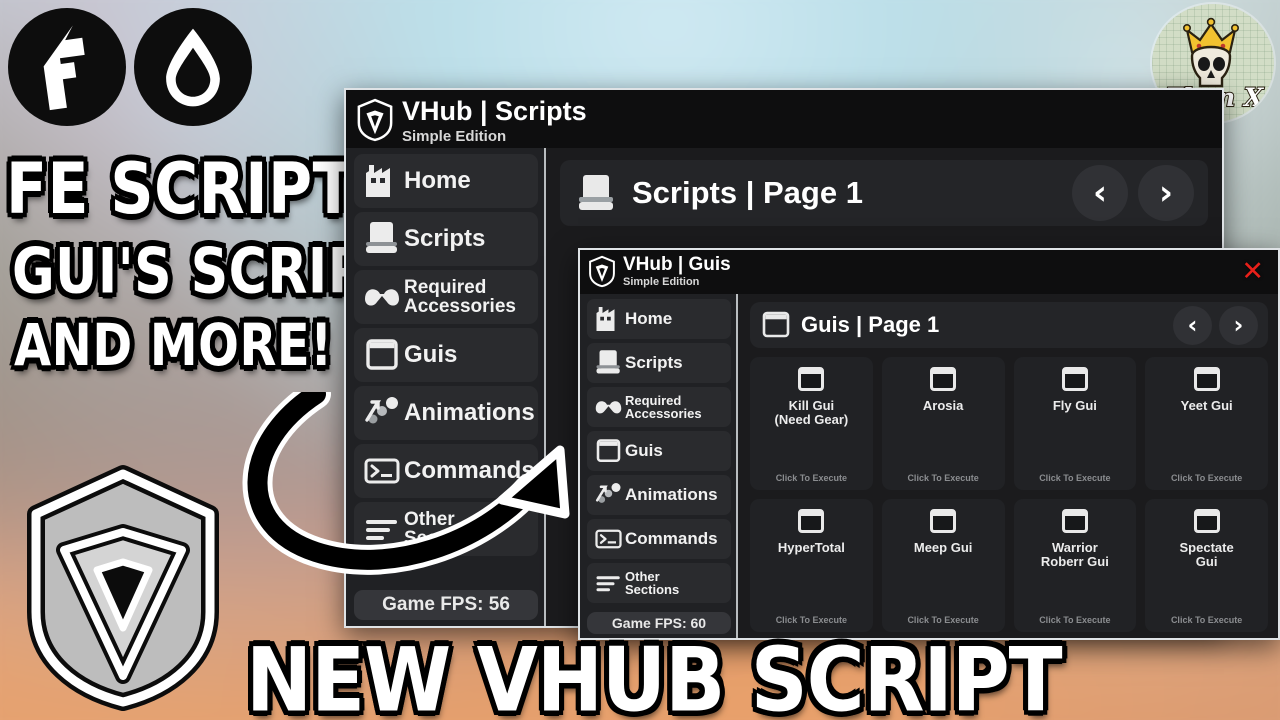 The width and height of the screenshot is (1280, 720). Describe the element at coordinates (884, 193) in the screenshot. I see `scripts-page-header: Scripts | Page 1 ‹ ›` at that location.